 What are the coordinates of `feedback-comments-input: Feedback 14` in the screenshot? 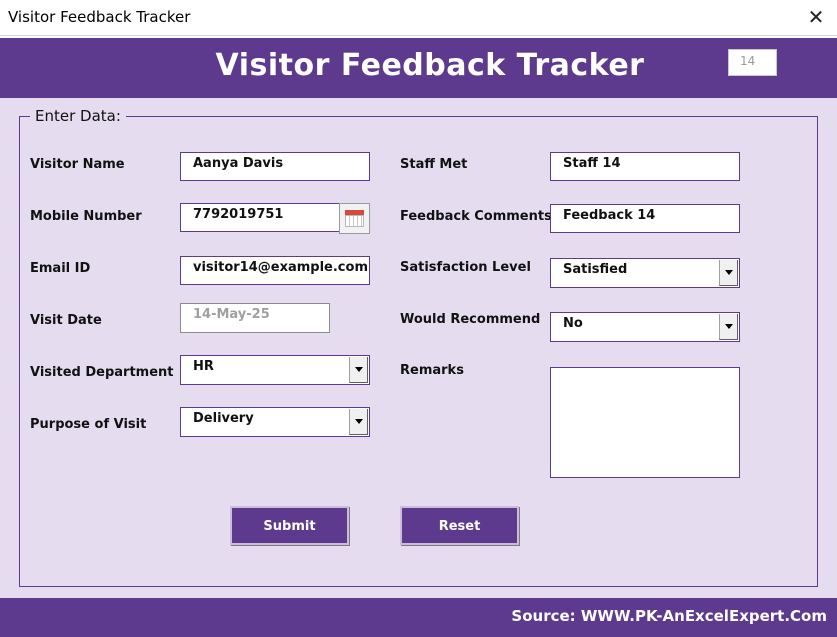 It's located at (645, 218).